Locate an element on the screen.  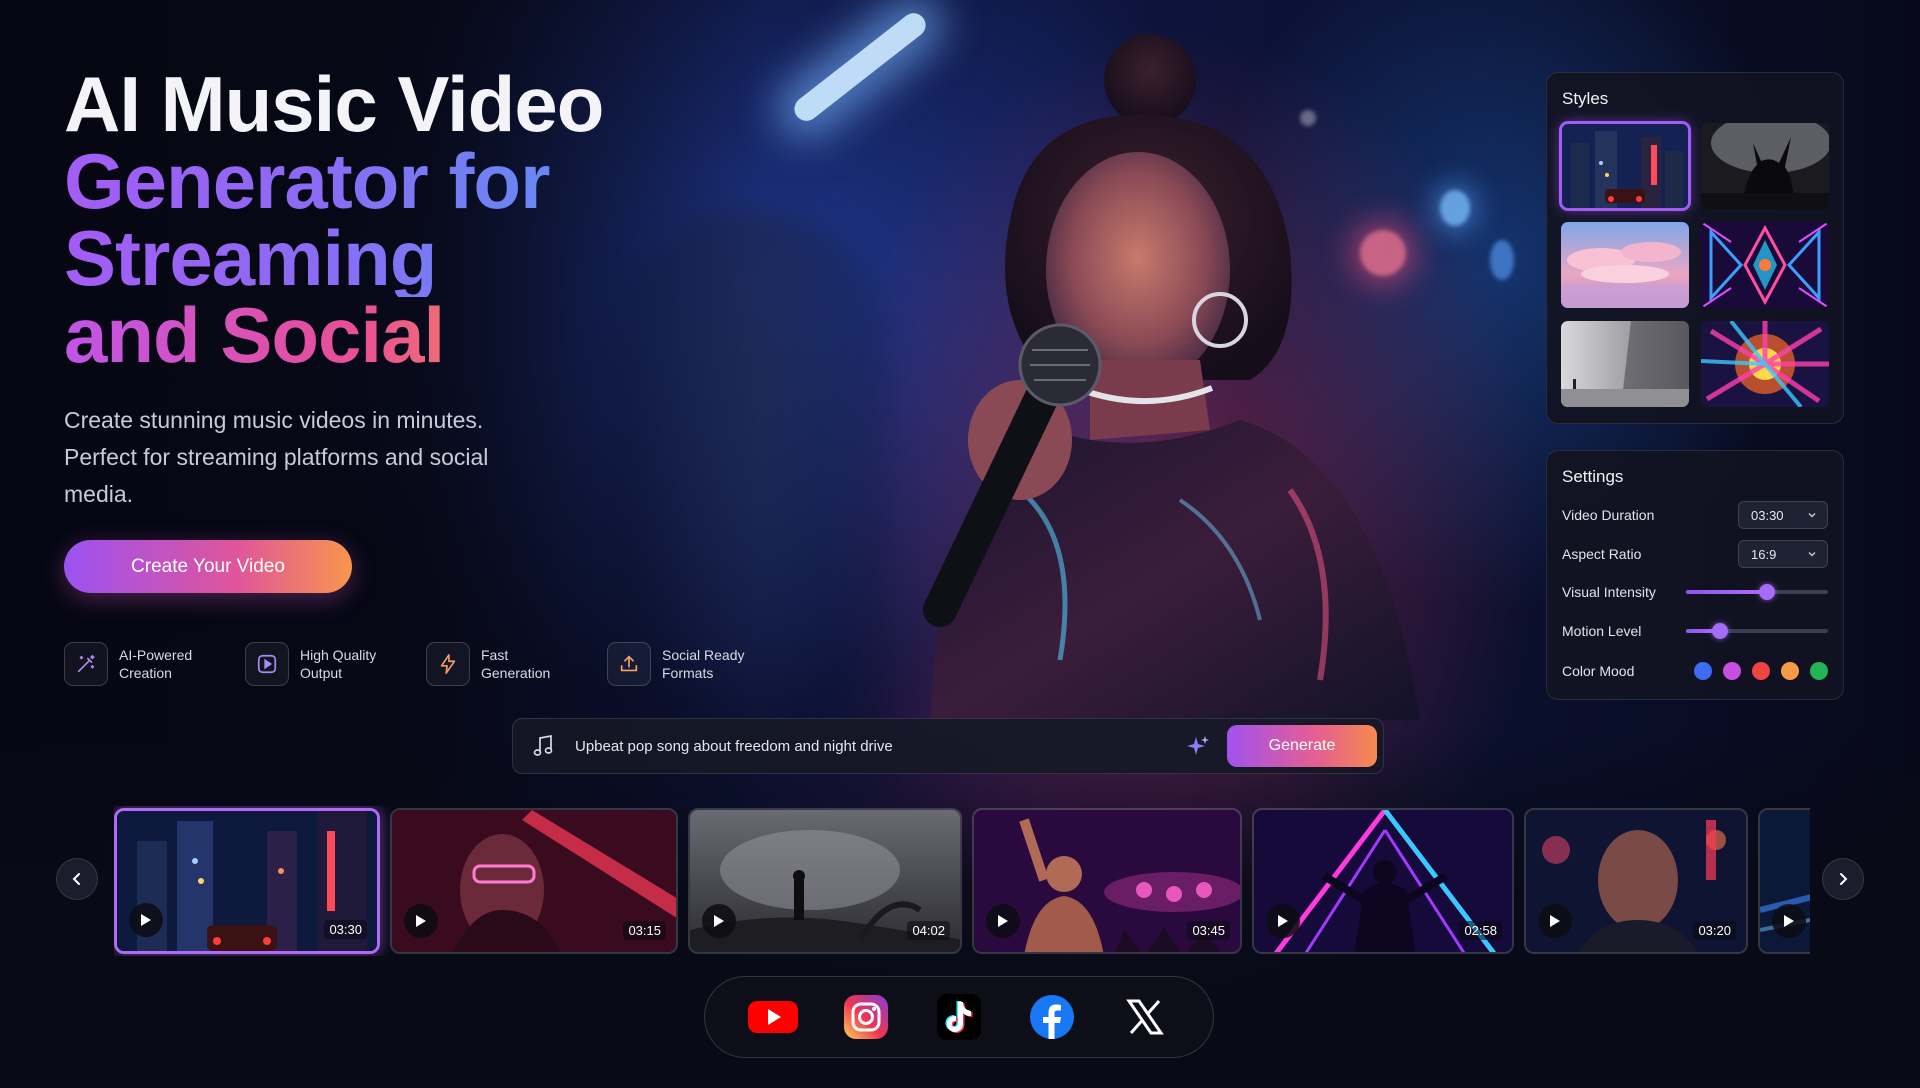
chevron-left-icon is located at coordinates (76, 879).